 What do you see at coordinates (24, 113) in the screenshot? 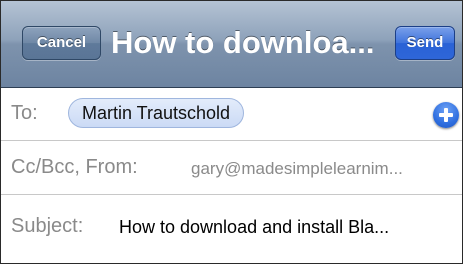
I see `to-label: To:` at bounding box center [24, 113].